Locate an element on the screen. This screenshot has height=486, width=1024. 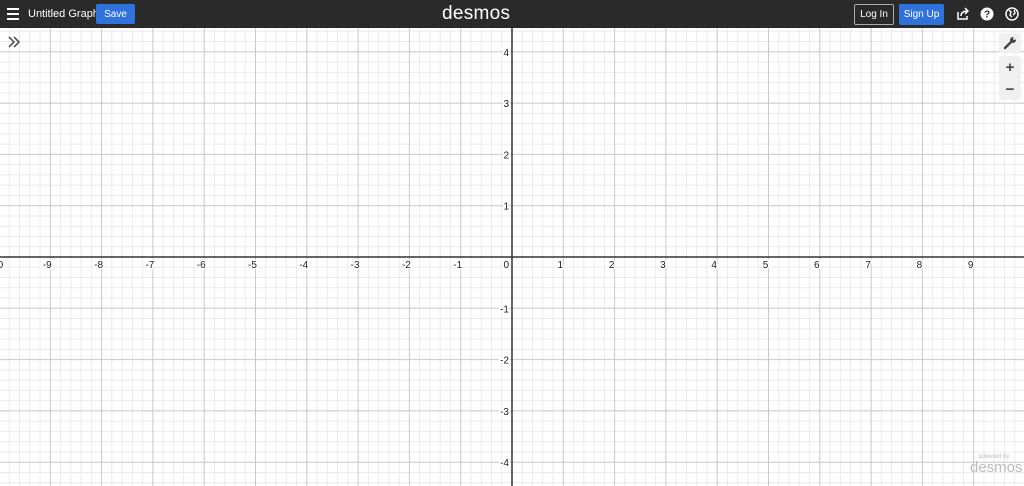
x-tick-label: -4 is located at coordinates (303, 265).